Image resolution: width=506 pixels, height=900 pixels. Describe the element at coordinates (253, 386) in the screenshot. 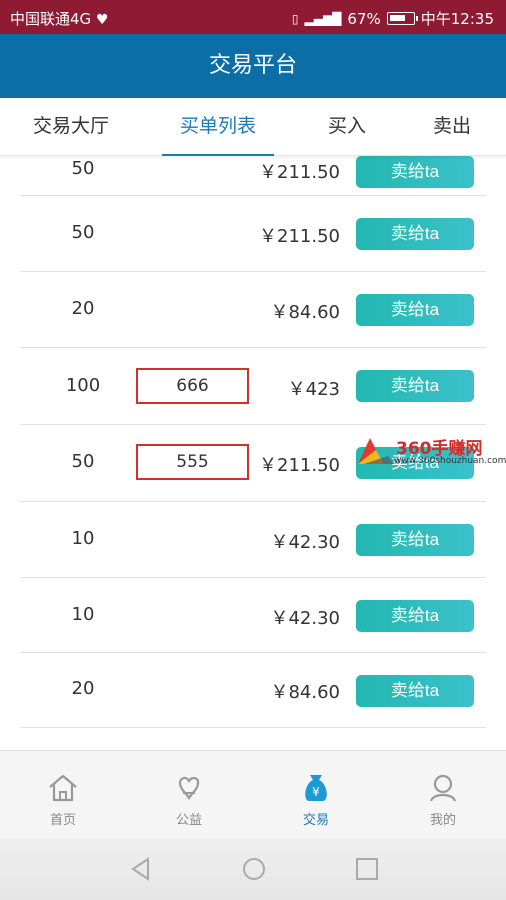

I see `list-item: 100 666 ￥423 卖给ta` at that location.